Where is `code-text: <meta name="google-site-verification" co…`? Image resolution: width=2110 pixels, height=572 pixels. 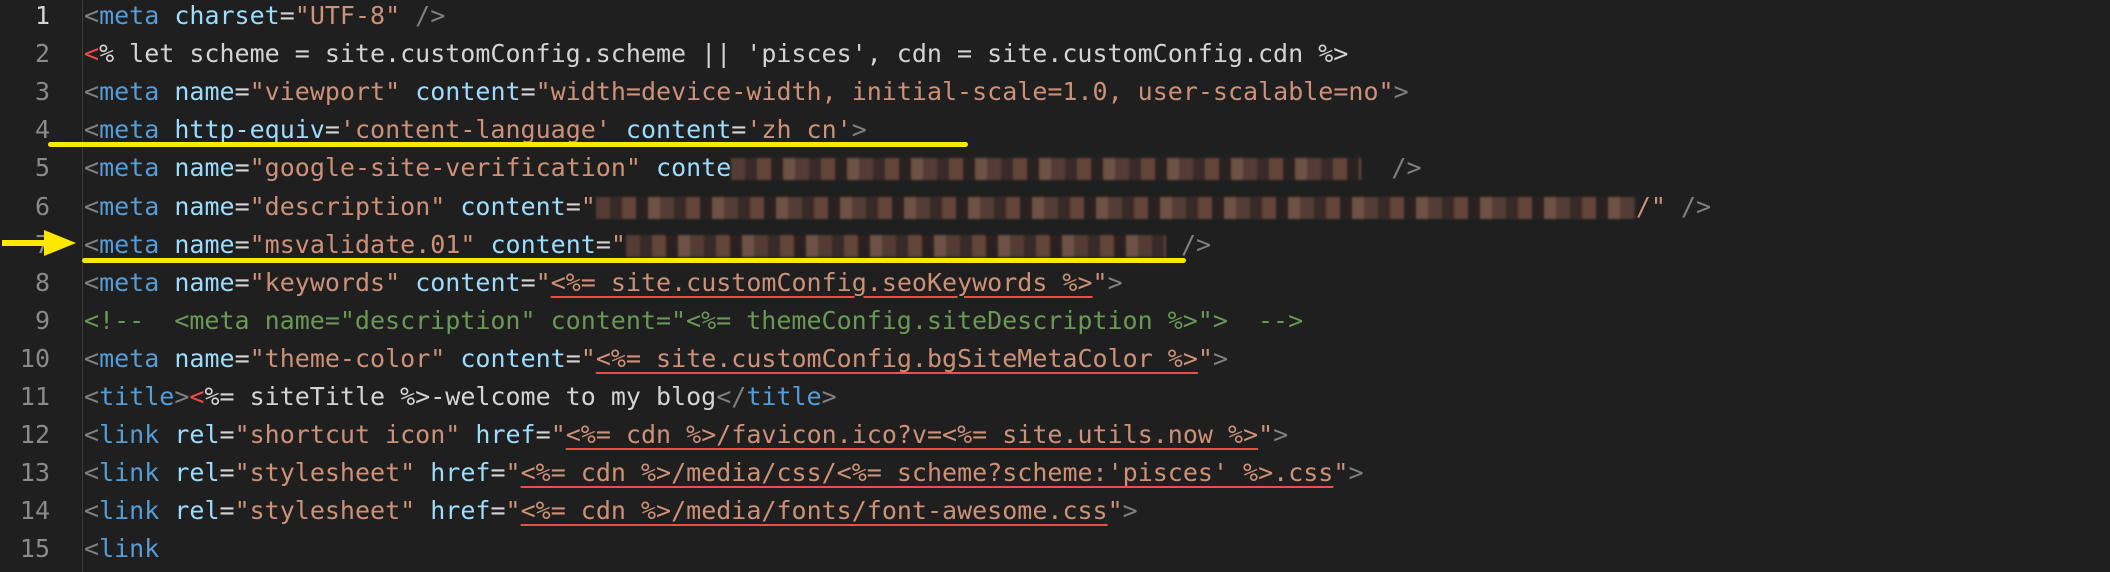 code-text: <meta name="google-site-verification" co… is located at coordinates (753, 168).